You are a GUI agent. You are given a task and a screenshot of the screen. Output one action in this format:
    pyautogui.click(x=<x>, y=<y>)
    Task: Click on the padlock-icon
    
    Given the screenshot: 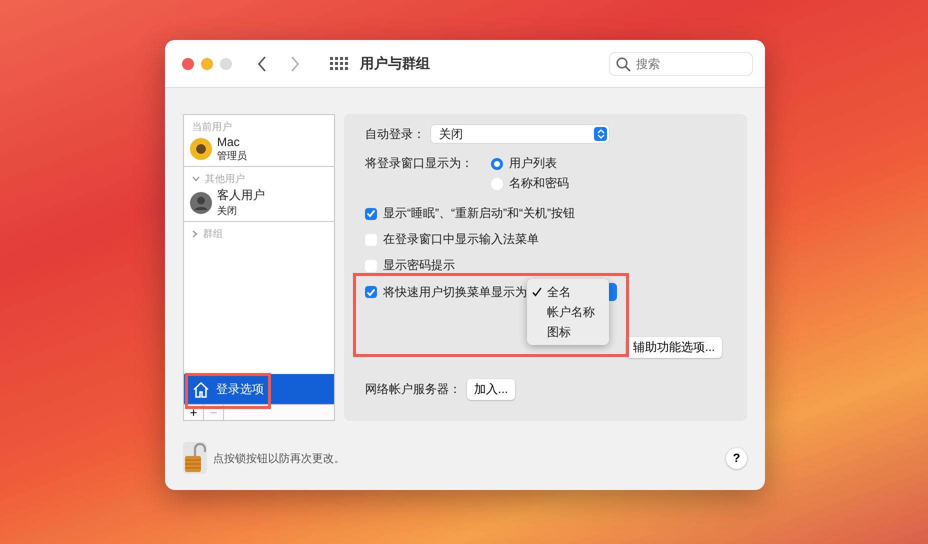 What is the action you would take?
    pyautogui.click(x=195, y=458)
    